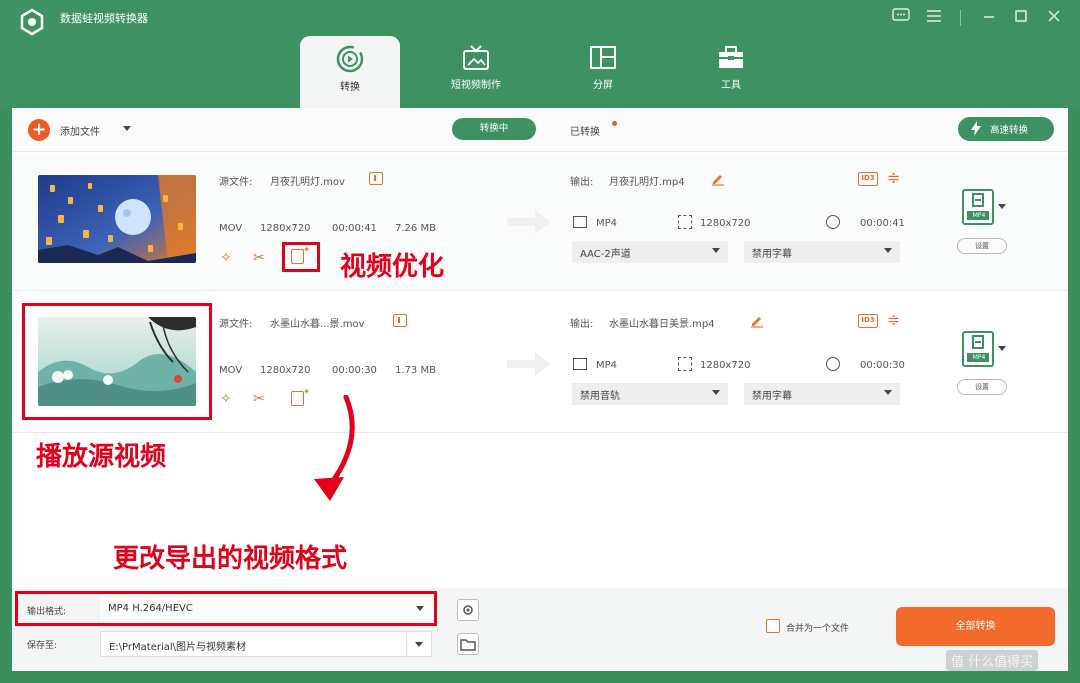  Describe the element at coordinates (178, 647) in the screenshot. I see `save-path-value: E:\PrMaterial\图片与视频素材` at that location.